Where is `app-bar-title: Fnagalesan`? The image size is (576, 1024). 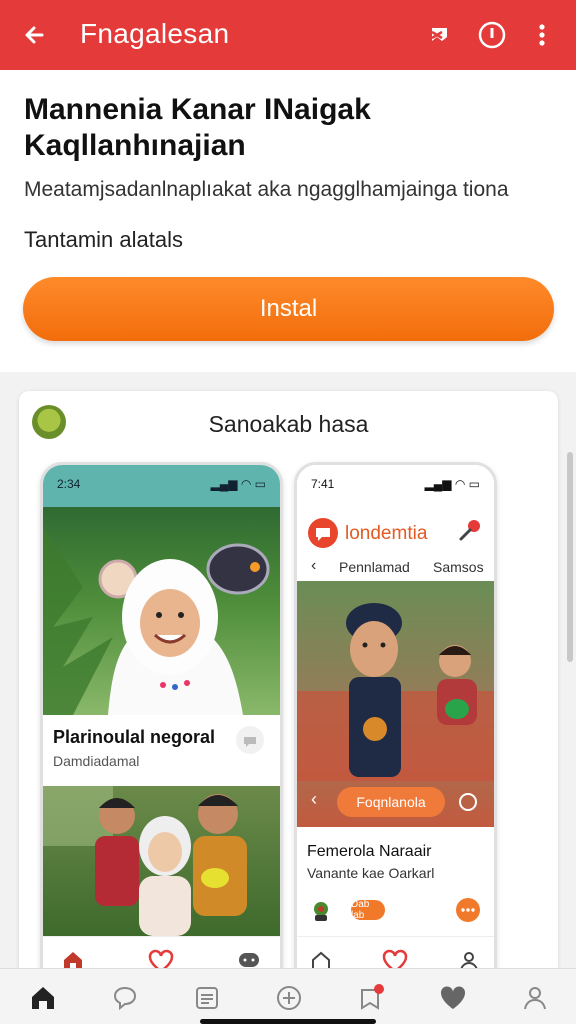 app-bar-title: Fnagalesan is located at coordinates (155, 33).